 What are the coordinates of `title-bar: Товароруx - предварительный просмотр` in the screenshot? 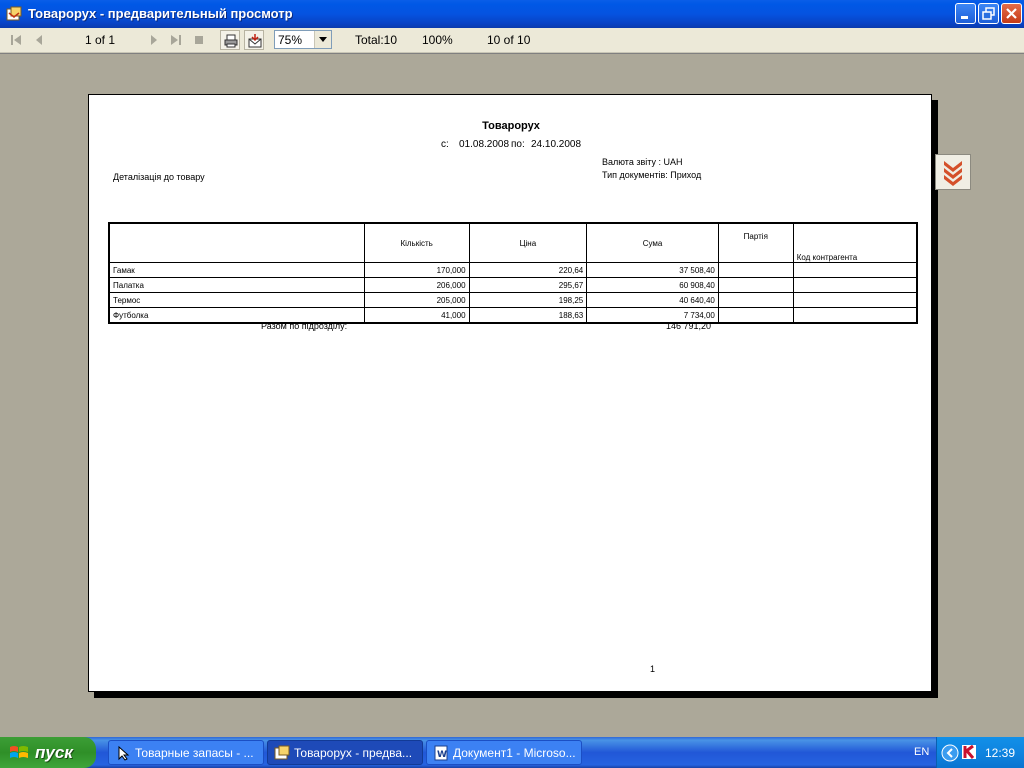 It's located at (512, 14).